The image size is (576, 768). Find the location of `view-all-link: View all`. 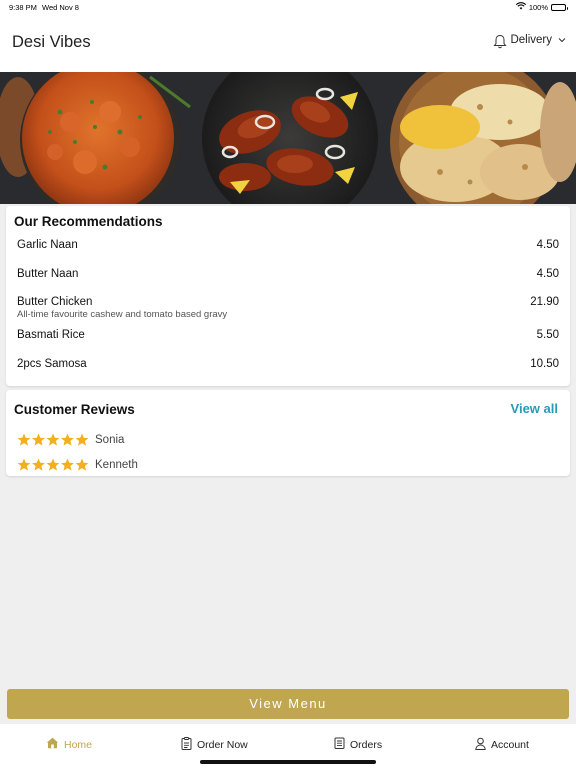

view-all-link: View all is located at coordinates (534, 408).